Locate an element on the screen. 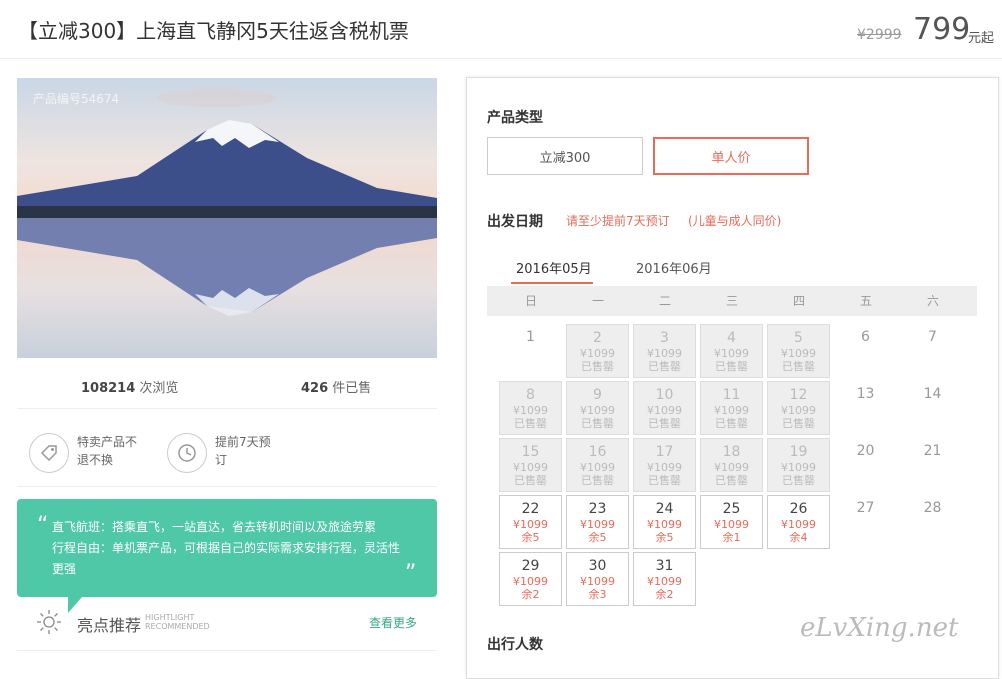 The height and width of the screenshot is (679, 1002). calendar-day-5: 5 ¥1099 已售罄 is located at coordinates (798, 351).